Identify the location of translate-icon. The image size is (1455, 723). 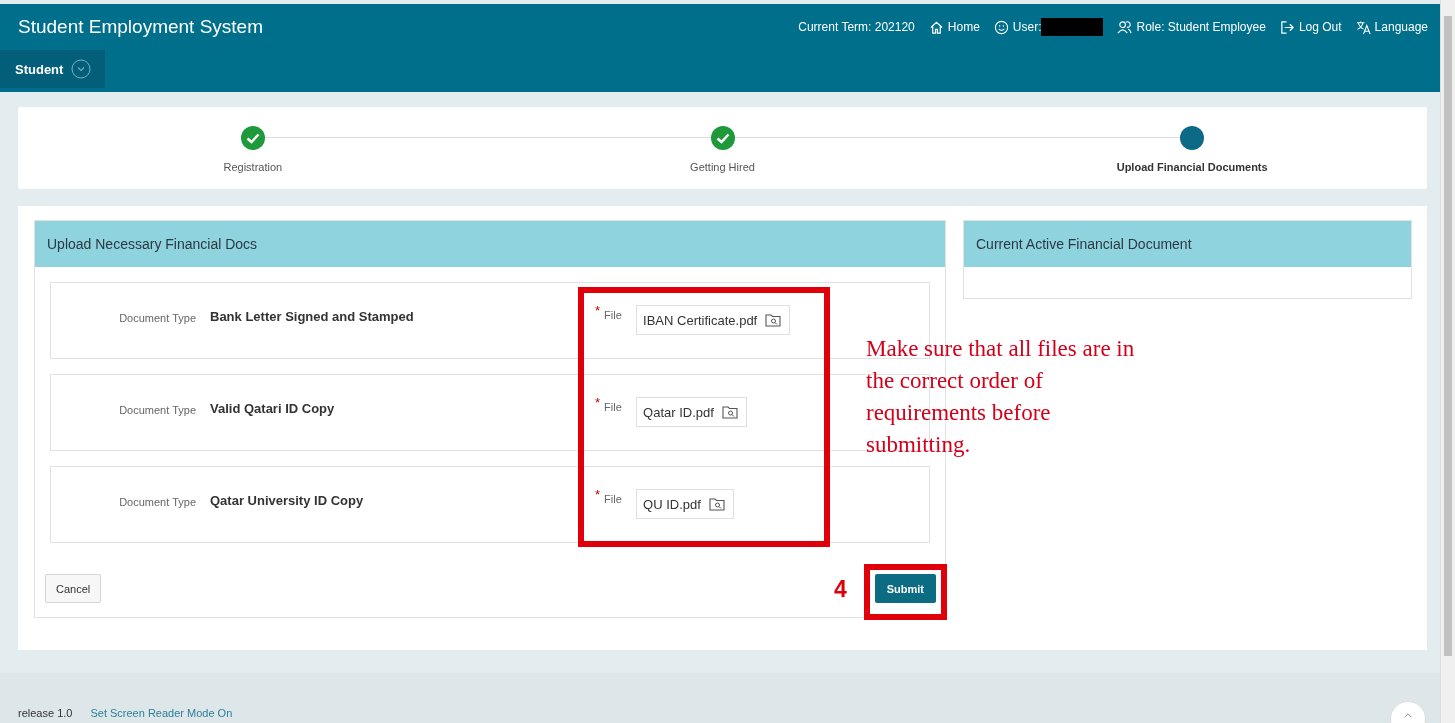
(1363, 27).